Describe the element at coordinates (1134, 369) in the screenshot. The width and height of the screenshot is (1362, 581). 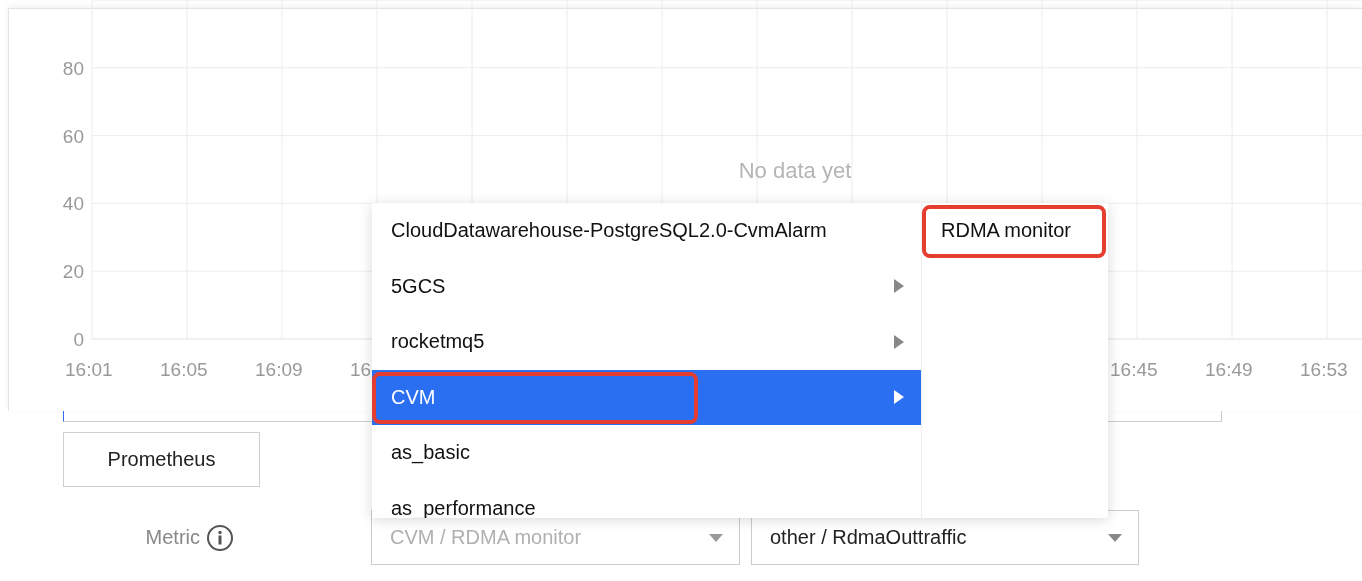
I see `x-tick-label: 16:45` at that location.